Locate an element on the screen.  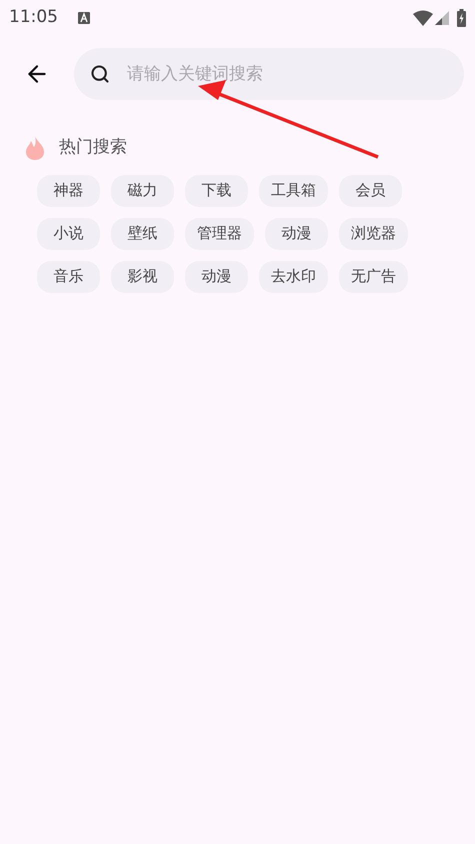
section-title: 热门搜索 is located at coordinates (93, 147).